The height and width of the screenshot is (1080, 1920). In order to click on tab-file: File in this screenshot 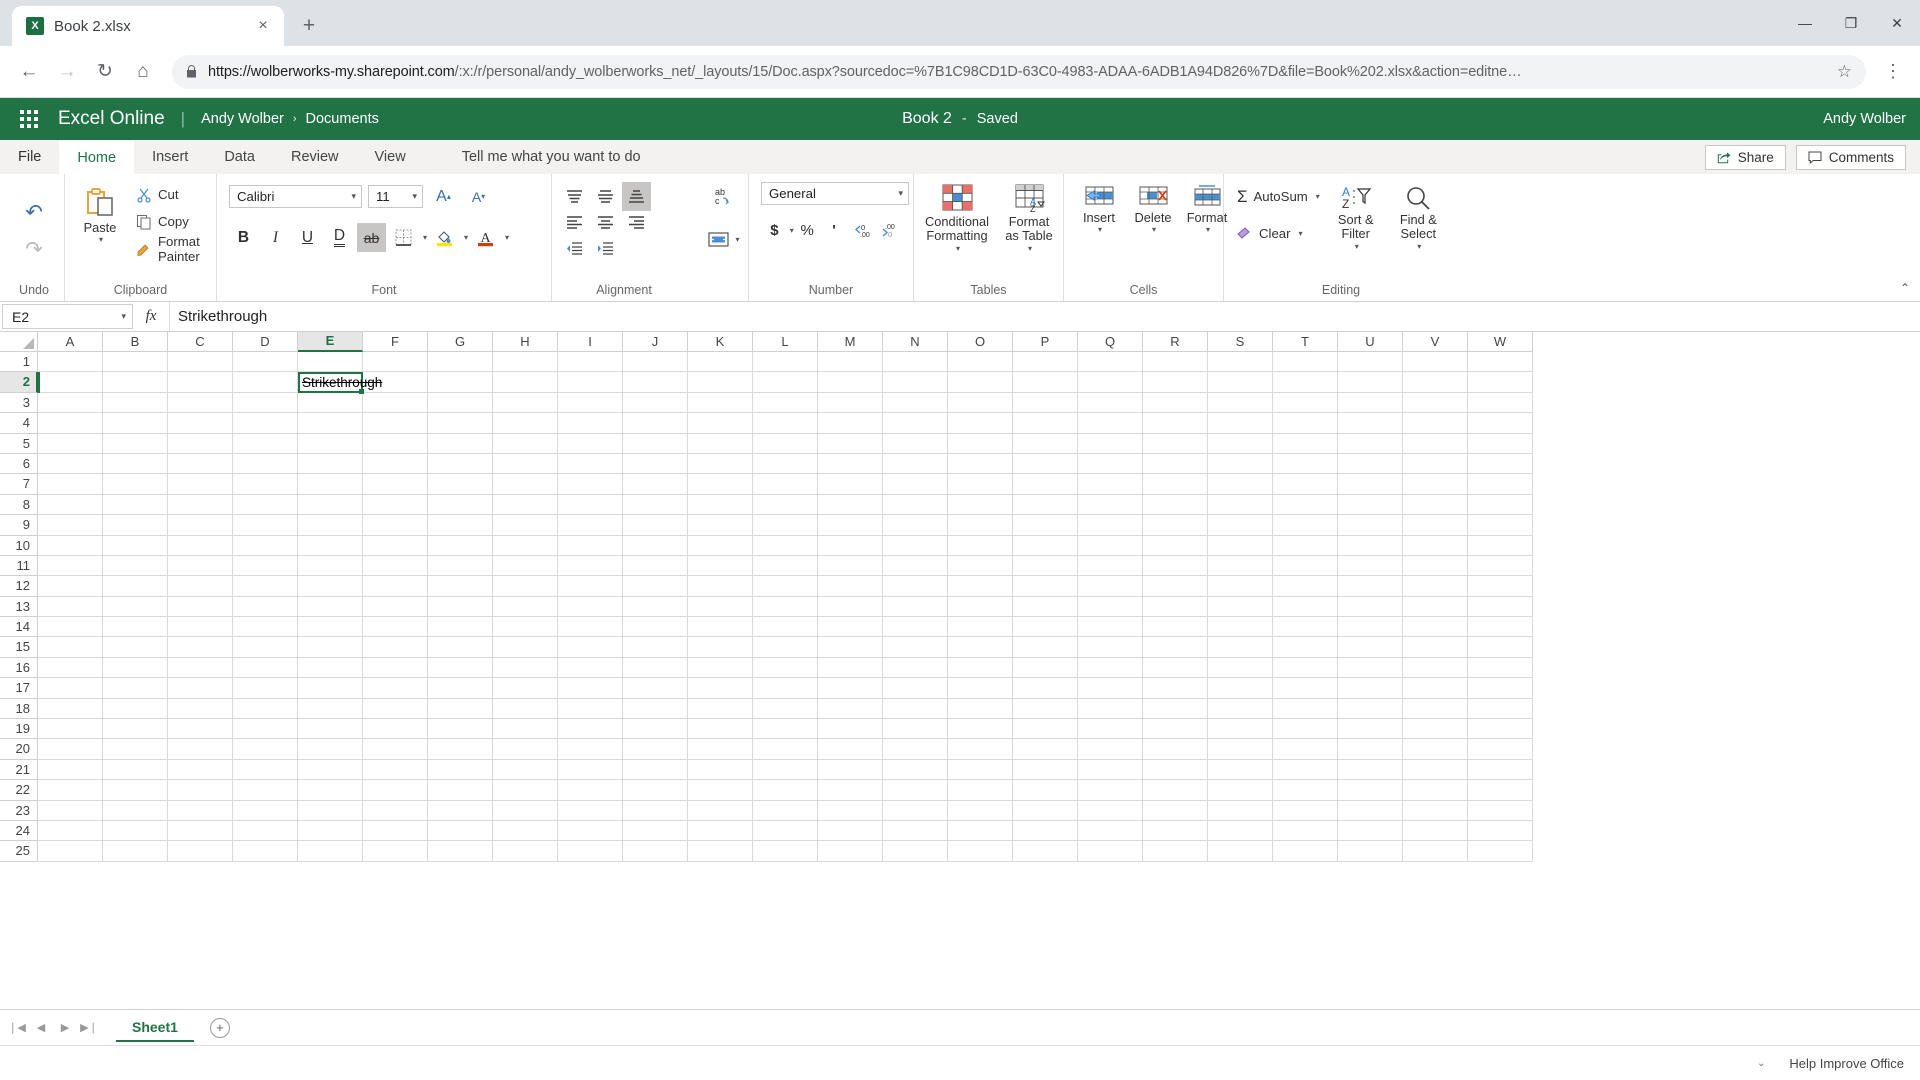, I will do `click(29, 157)`.